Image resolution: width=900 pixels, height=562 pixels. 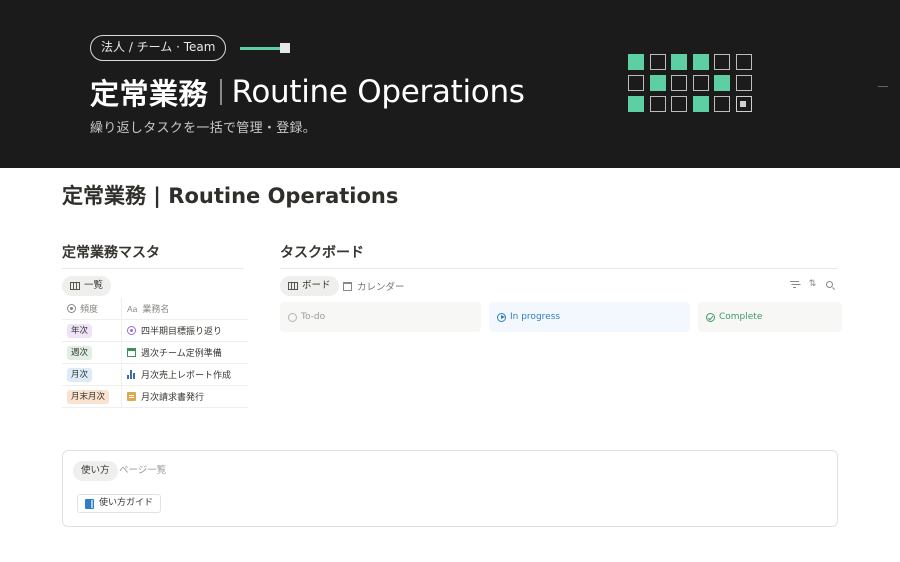 I want to click on table-header-row: 頻度 Aa 業務名, so click(x=155, y=309).